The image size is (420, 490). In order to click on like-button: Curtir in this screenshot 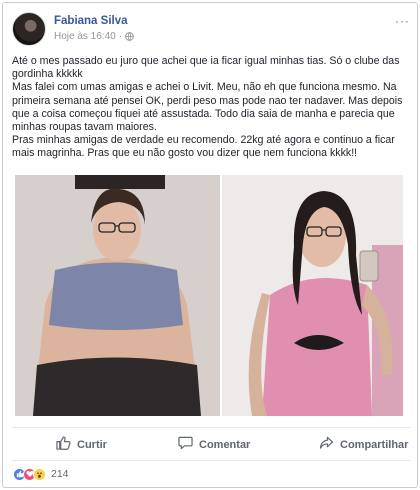, I will do `click(81, 444)`.